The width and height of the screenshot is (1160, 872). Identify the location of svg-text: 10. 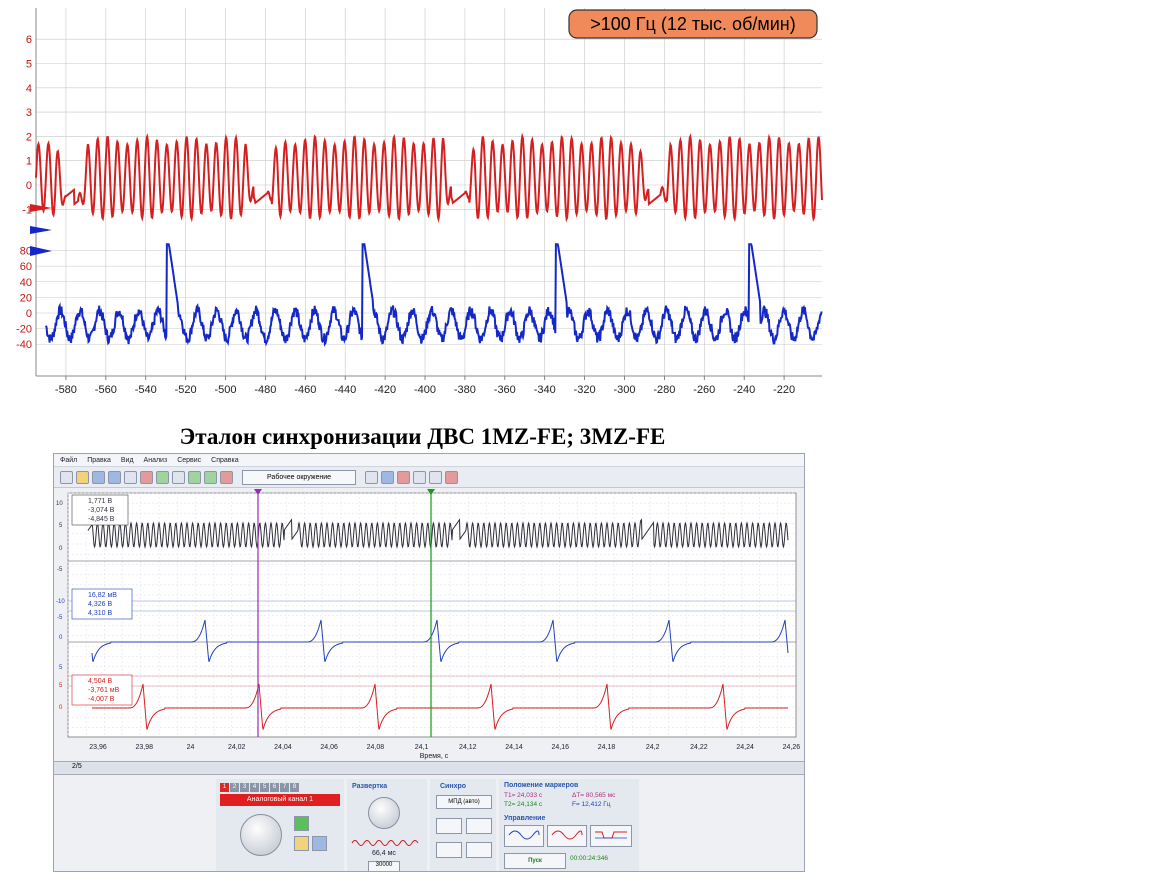
(59, 504).